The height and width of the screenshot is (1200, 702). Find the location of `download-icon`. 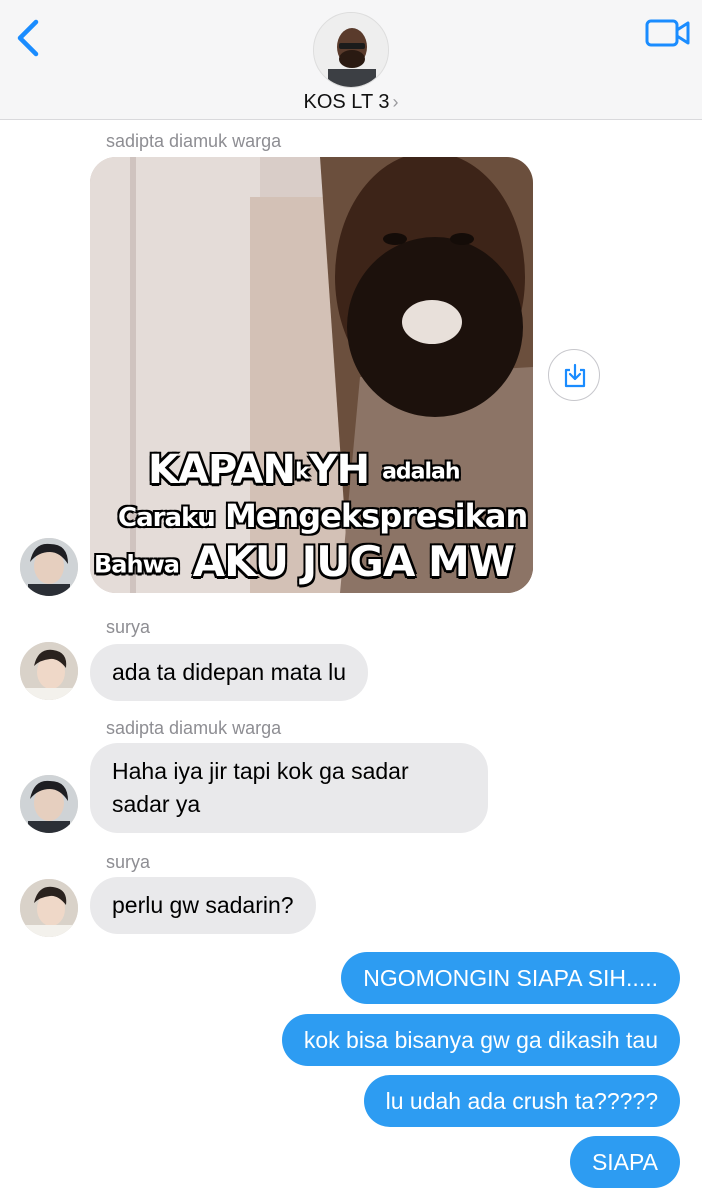

download-icon is located at coordinates (575, 375).